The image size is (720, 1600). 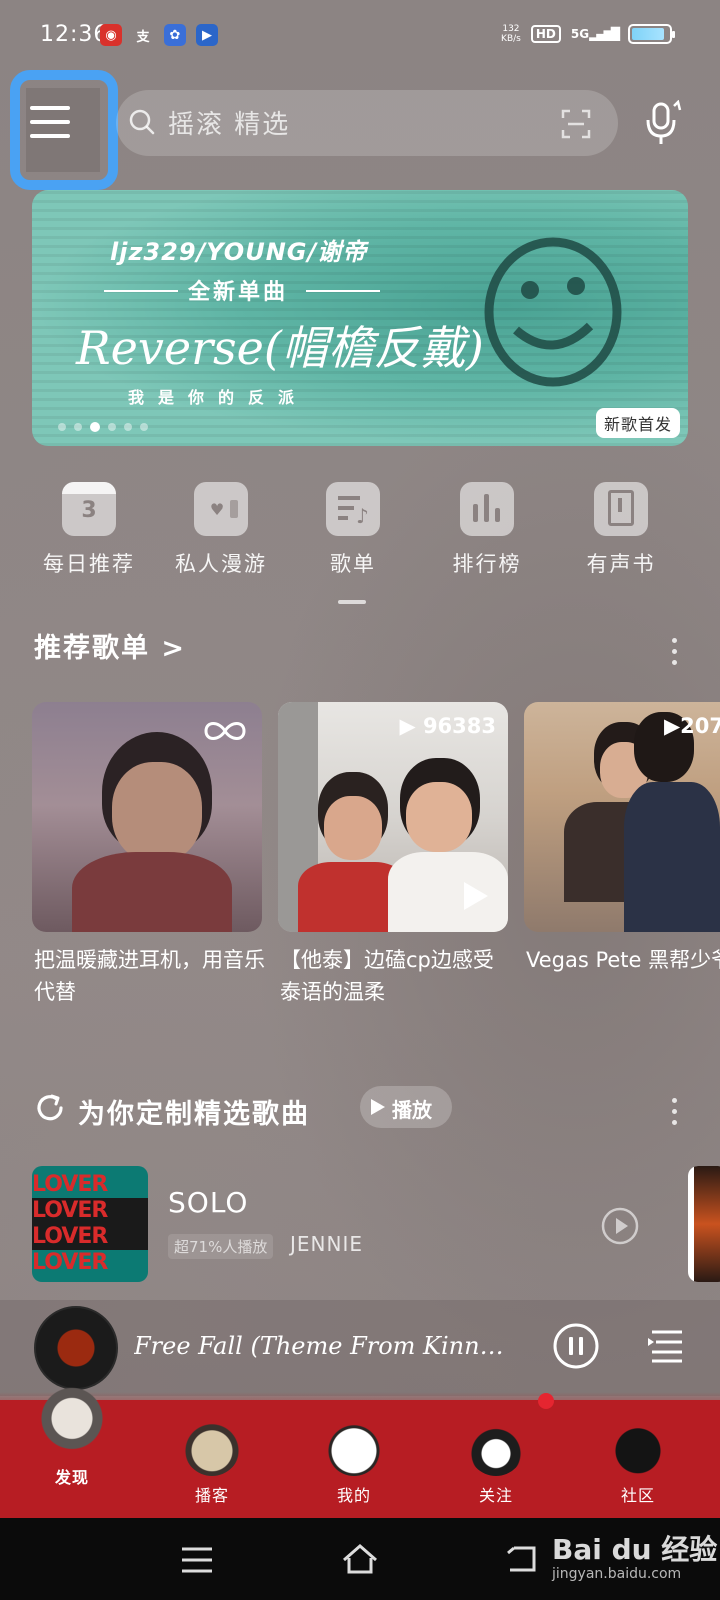 I want to click on playlist-name: Vegas Pete 黑帮少爷上我, so click(x=623, y=960).